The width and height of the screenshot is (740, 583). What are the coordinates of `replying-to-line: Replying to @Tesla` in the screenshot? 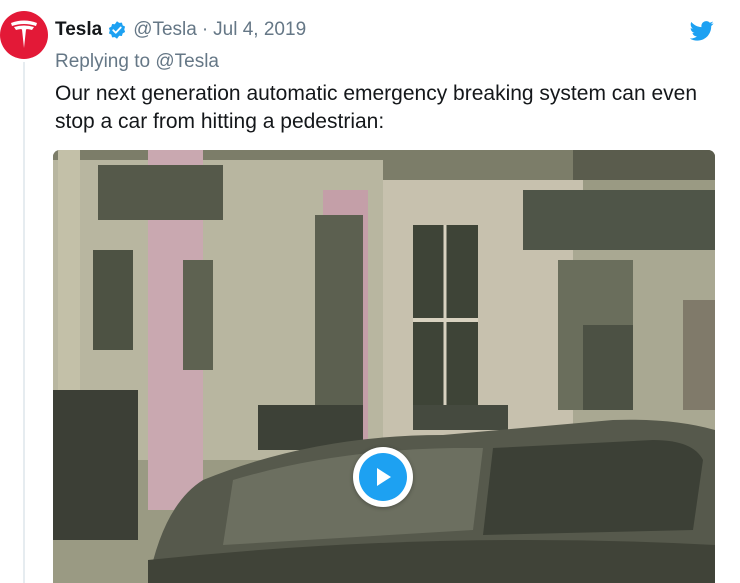 It's located at (137, 62).